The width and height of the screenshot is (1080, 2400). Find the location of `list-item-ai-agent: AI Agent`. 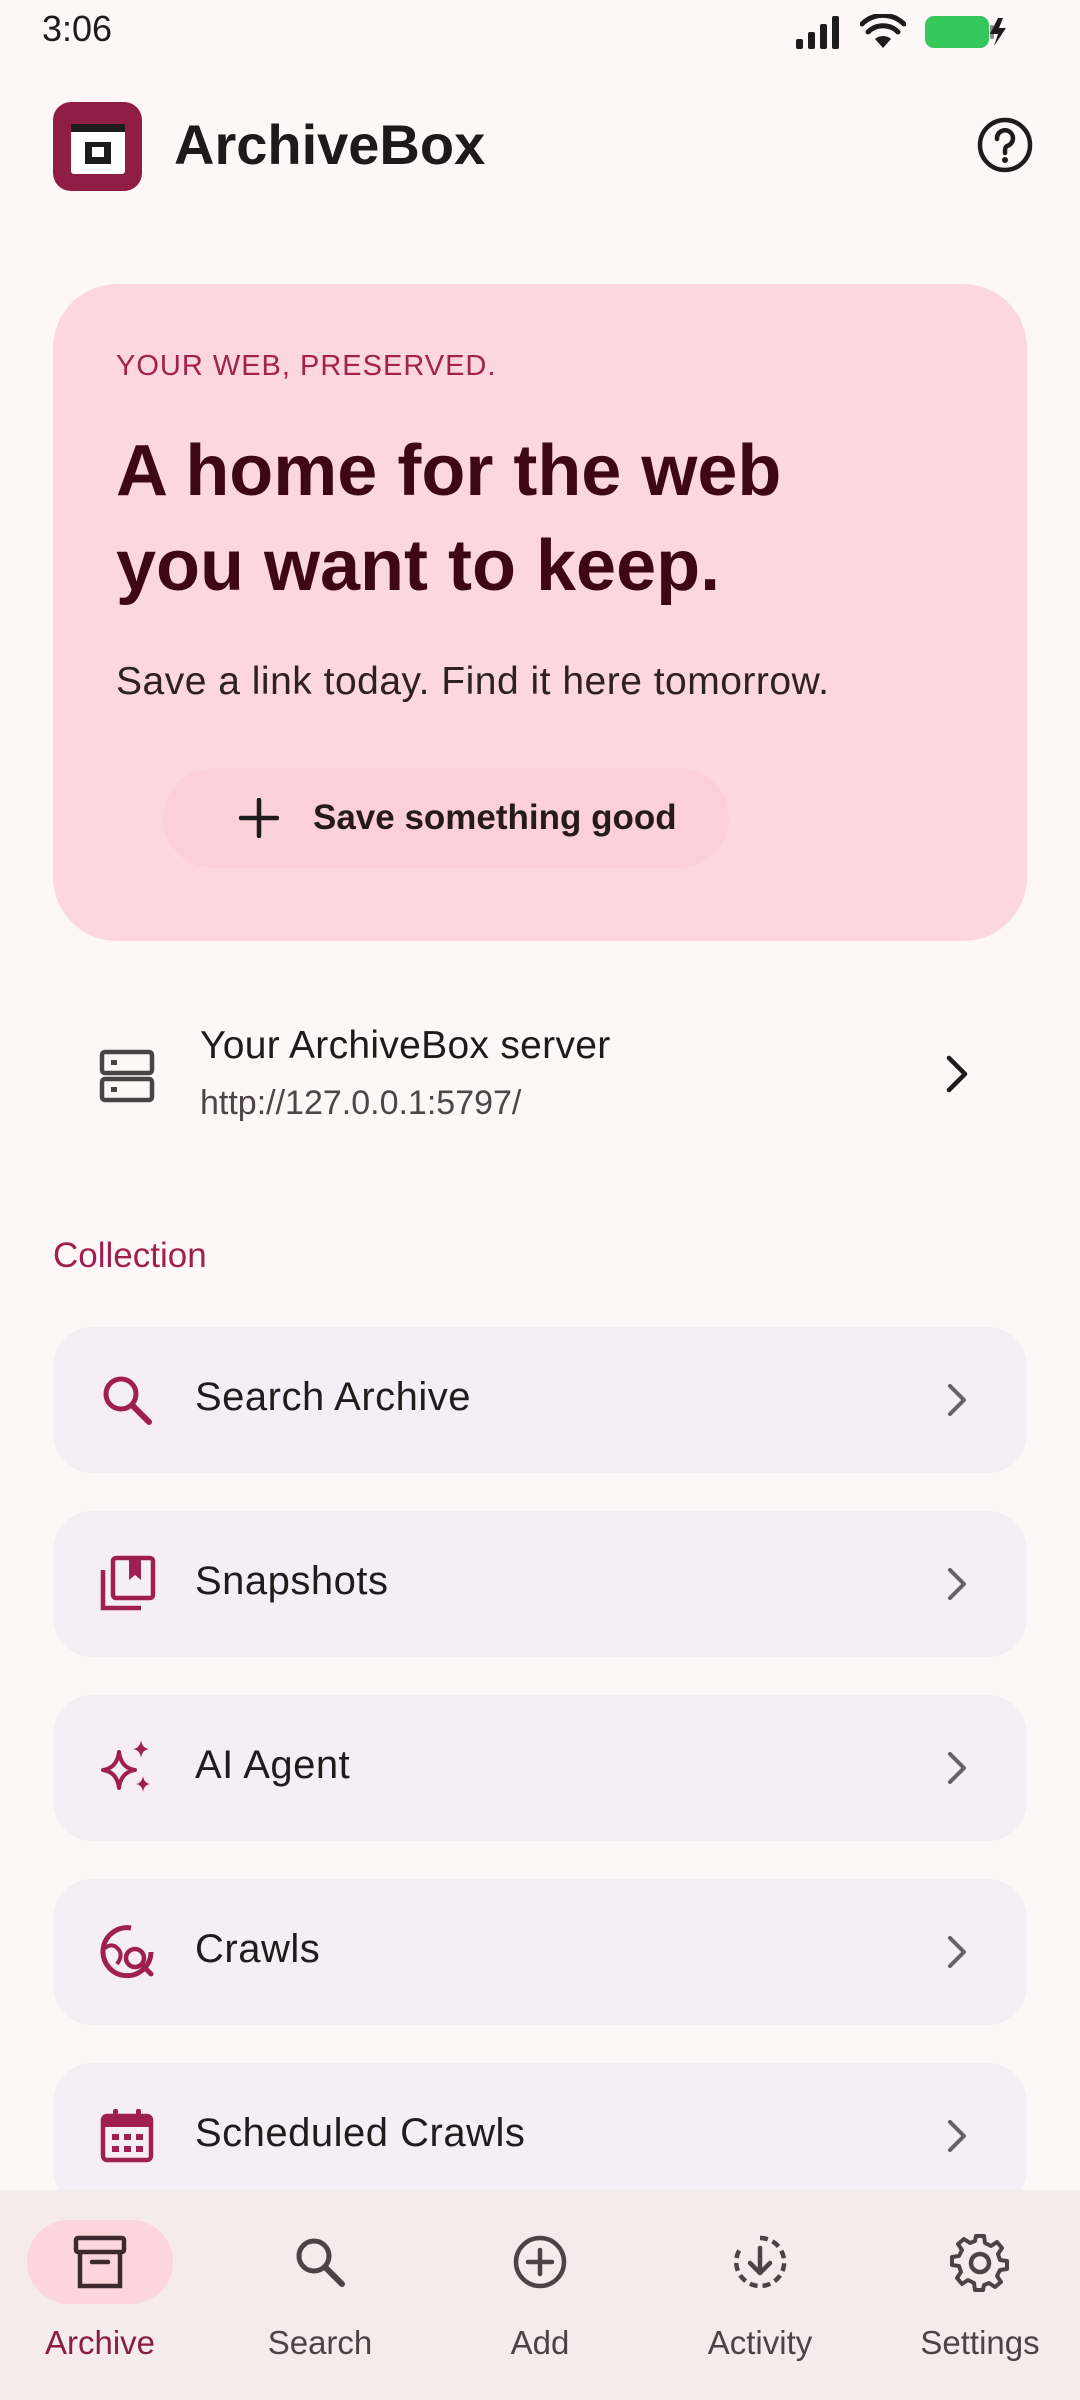

list-item-ai-agent: AI Agent is located at coordinates (540, 1768).